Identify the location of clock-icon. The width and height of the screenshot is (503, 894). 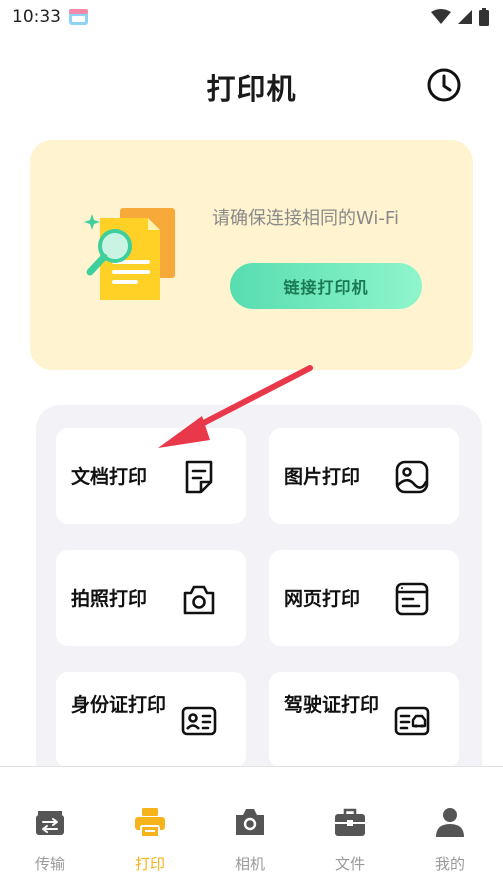
(444, 85).